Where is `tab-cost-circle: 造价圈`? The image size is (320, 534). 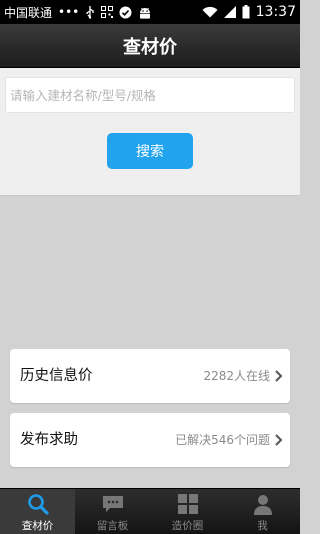 tab-cost-circle: 造价圈 is located at coordinates (187, 511).